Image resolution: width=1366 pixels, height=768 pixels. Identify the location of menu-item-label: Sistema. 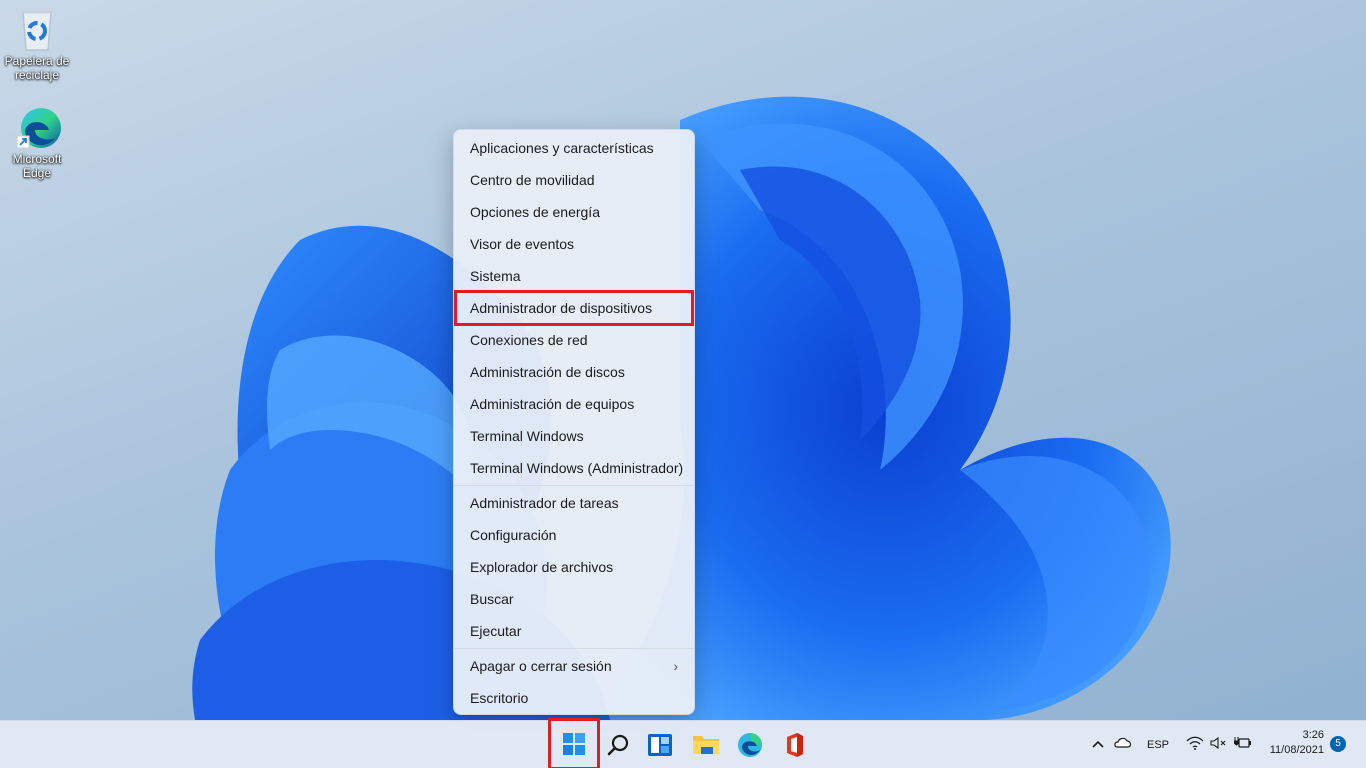
(495, 276).